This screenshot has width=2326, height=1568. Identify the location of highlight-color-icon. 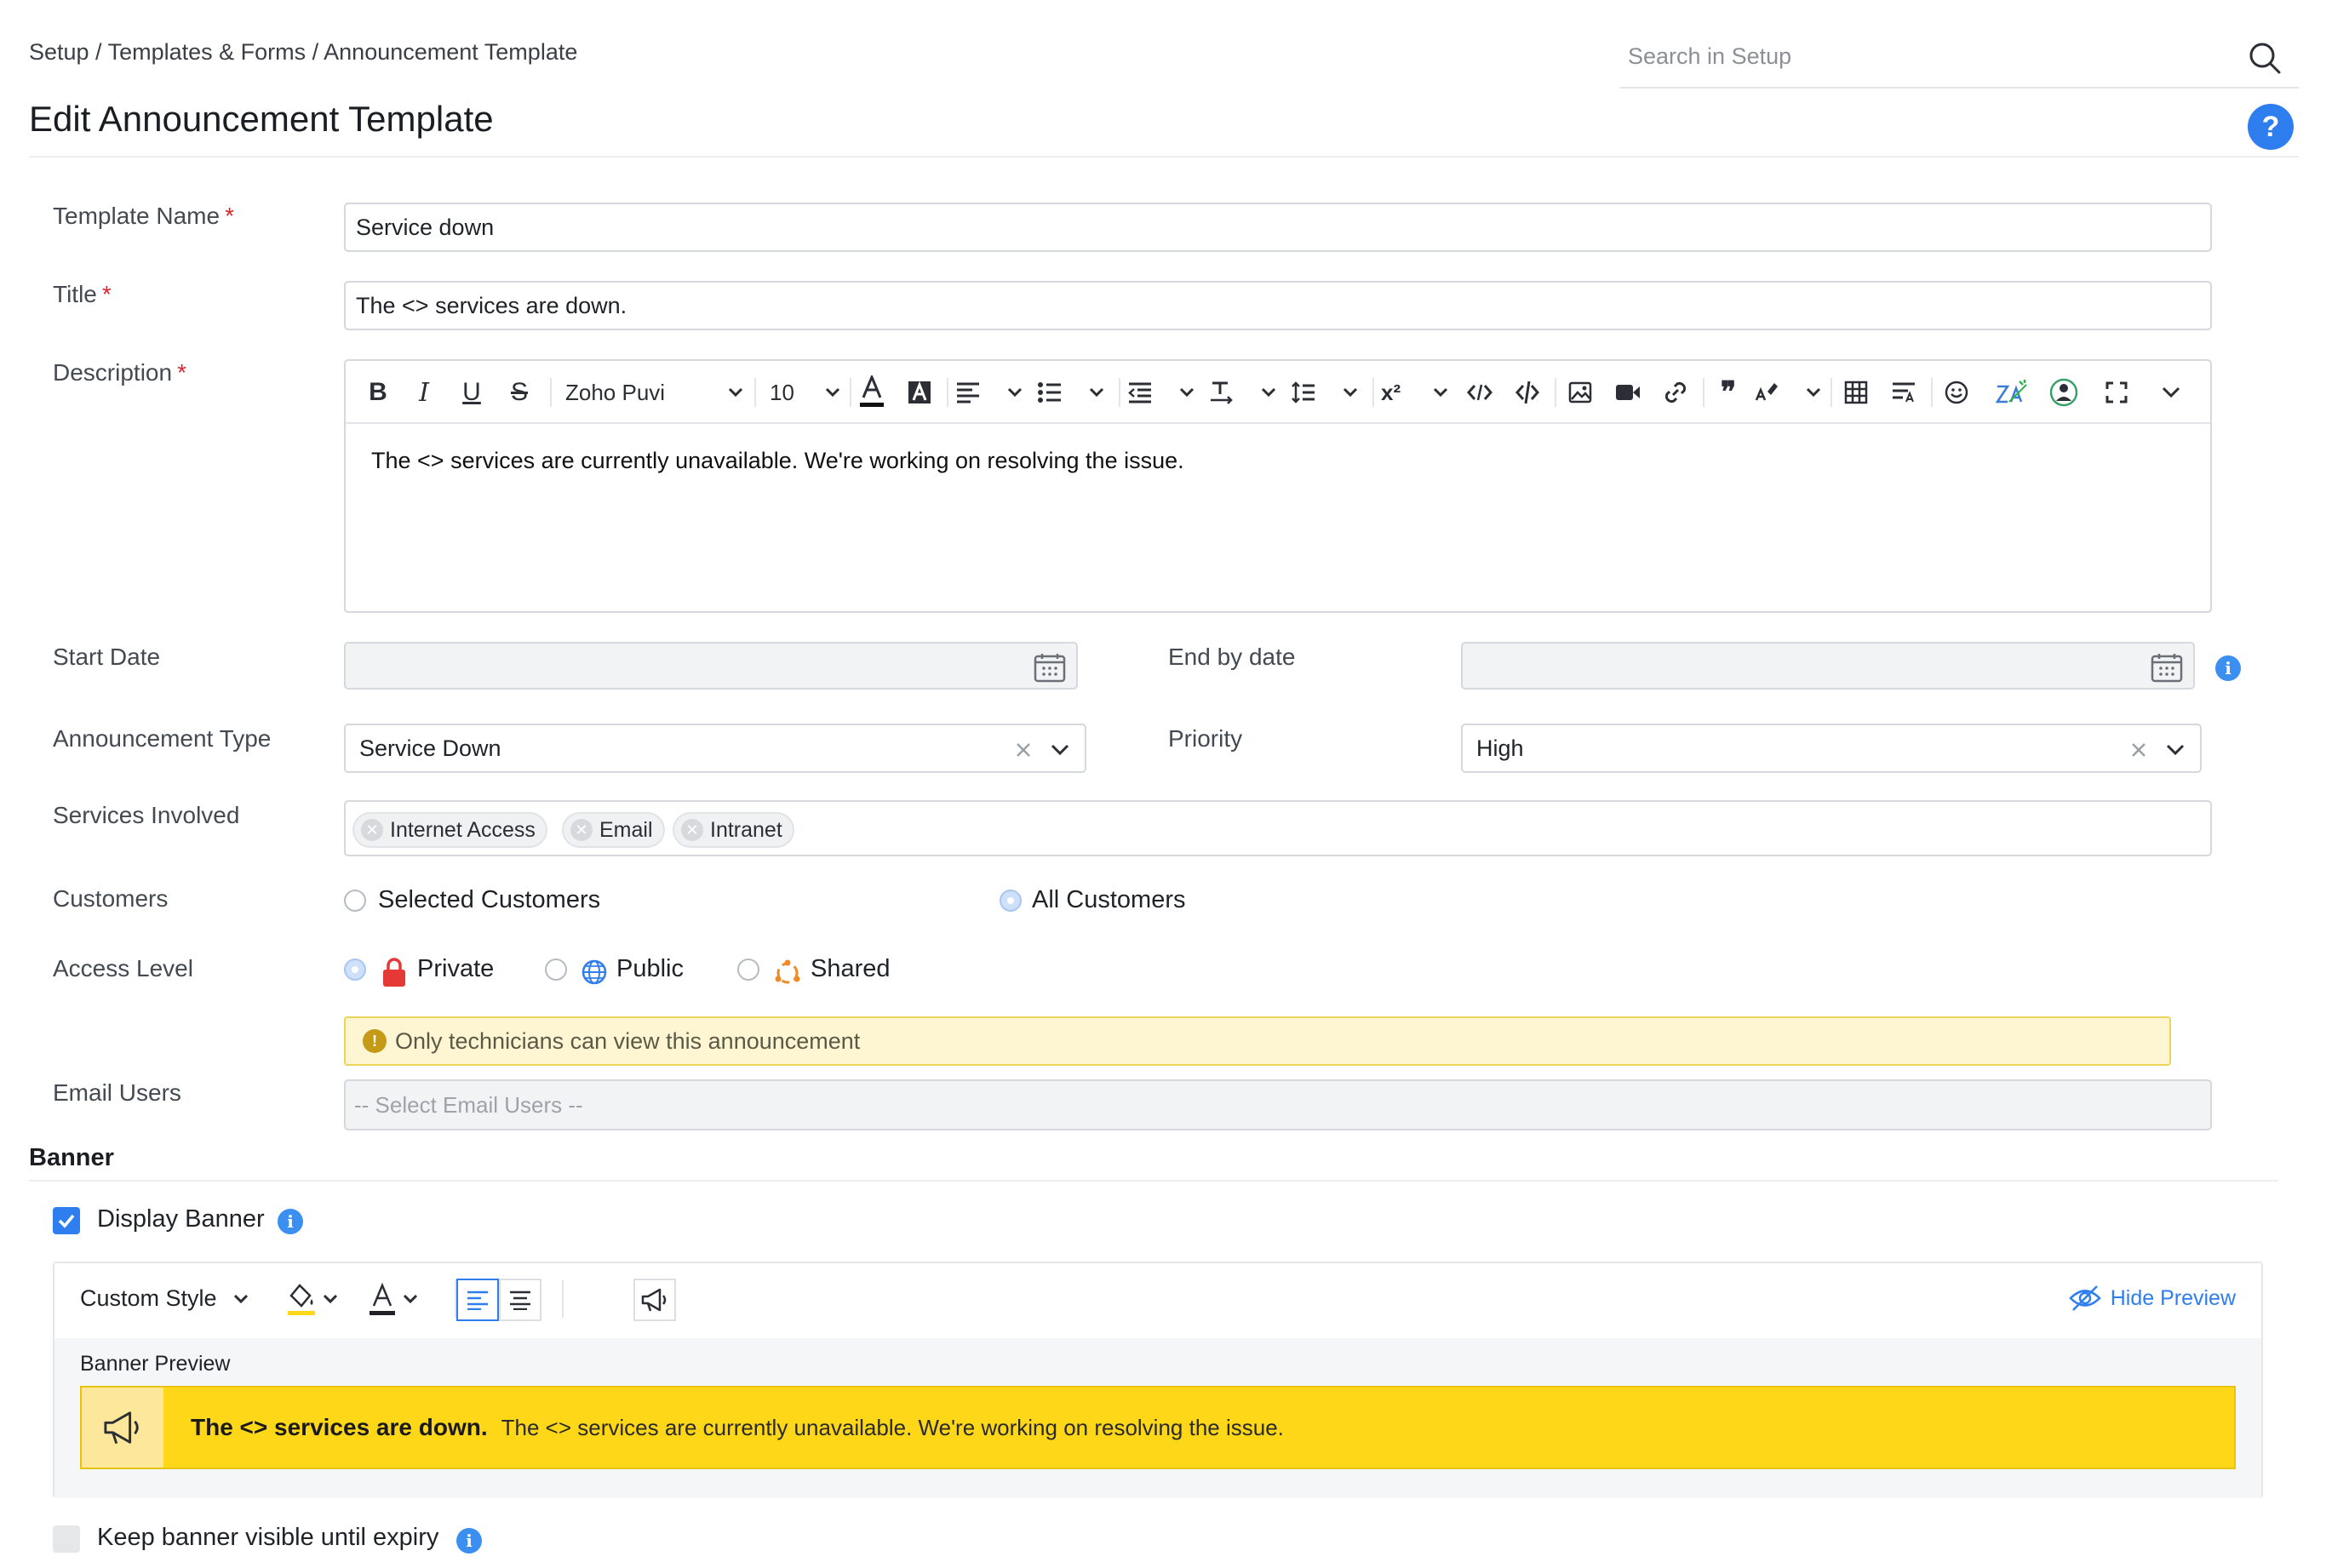
(919, 392).